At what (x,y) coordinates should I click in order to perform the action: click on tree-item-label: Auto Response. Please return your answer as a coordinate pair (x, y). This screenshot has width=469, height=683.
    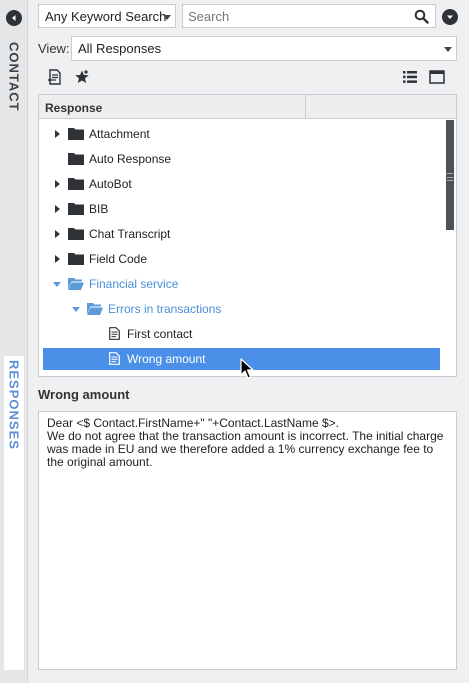
    Looking at the image, I should click on (130, 159).